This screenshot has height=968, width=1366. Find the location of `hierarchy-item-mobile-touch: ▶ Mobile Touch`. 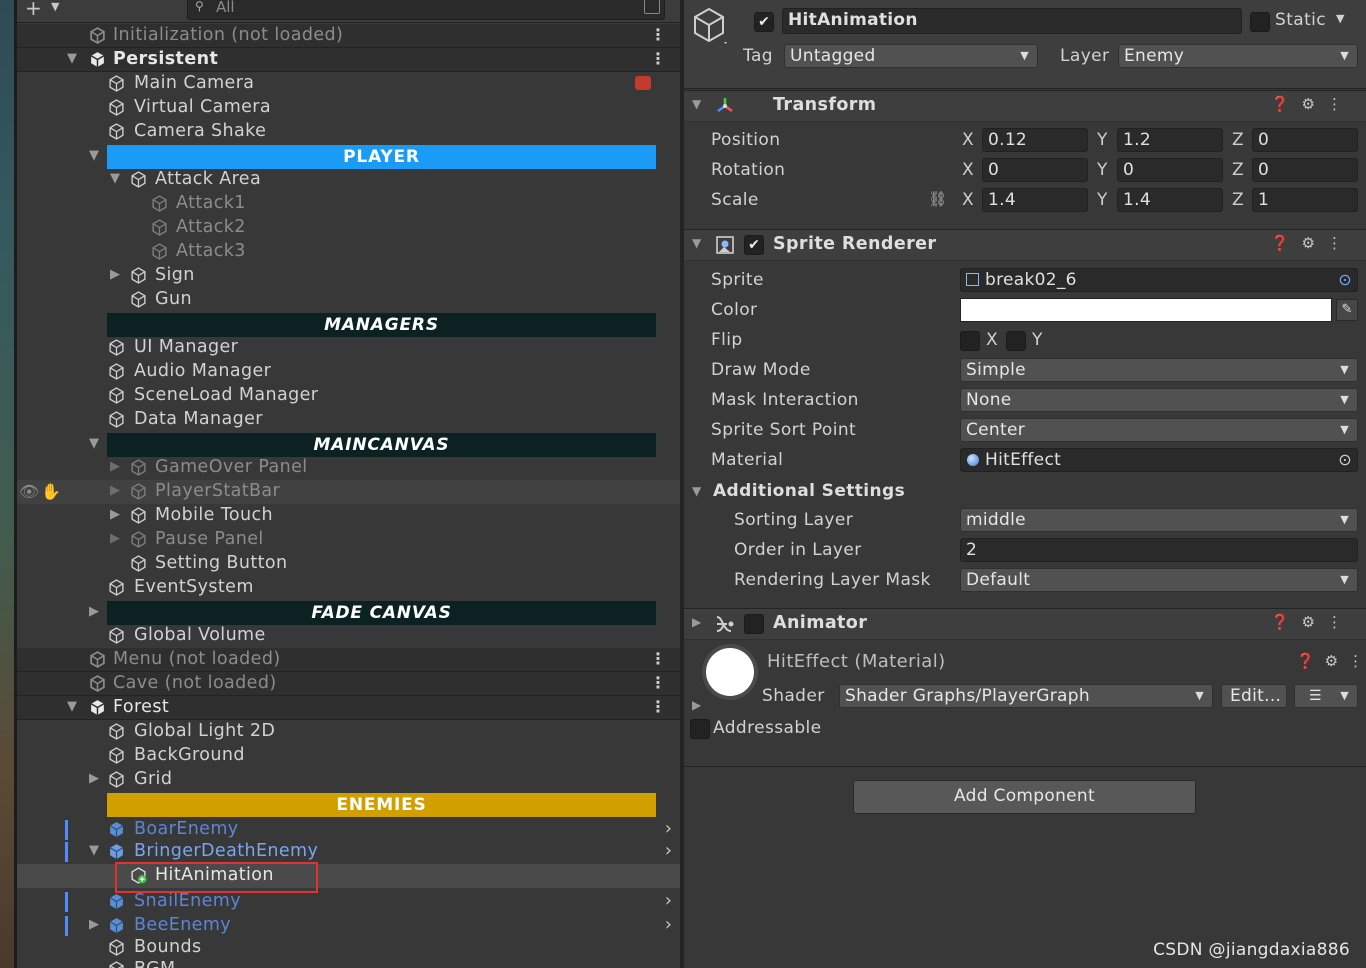

hierarchy-item-mobile-touch: ▶ Mobile Touch is located at coordinates (348, 516).